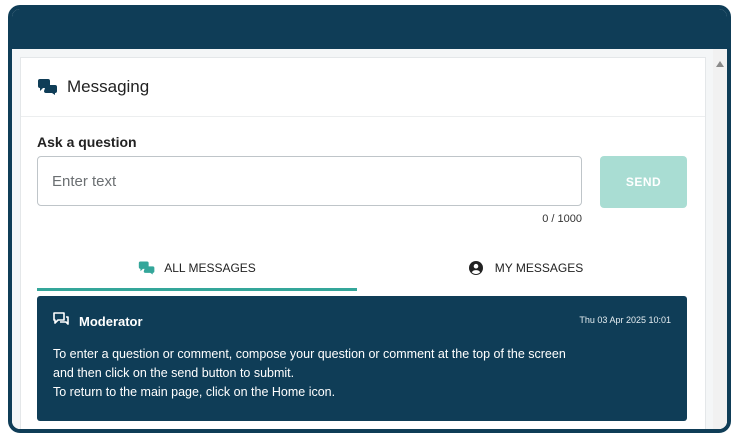  I want to click on user-circle-icon, so click(477, 268).